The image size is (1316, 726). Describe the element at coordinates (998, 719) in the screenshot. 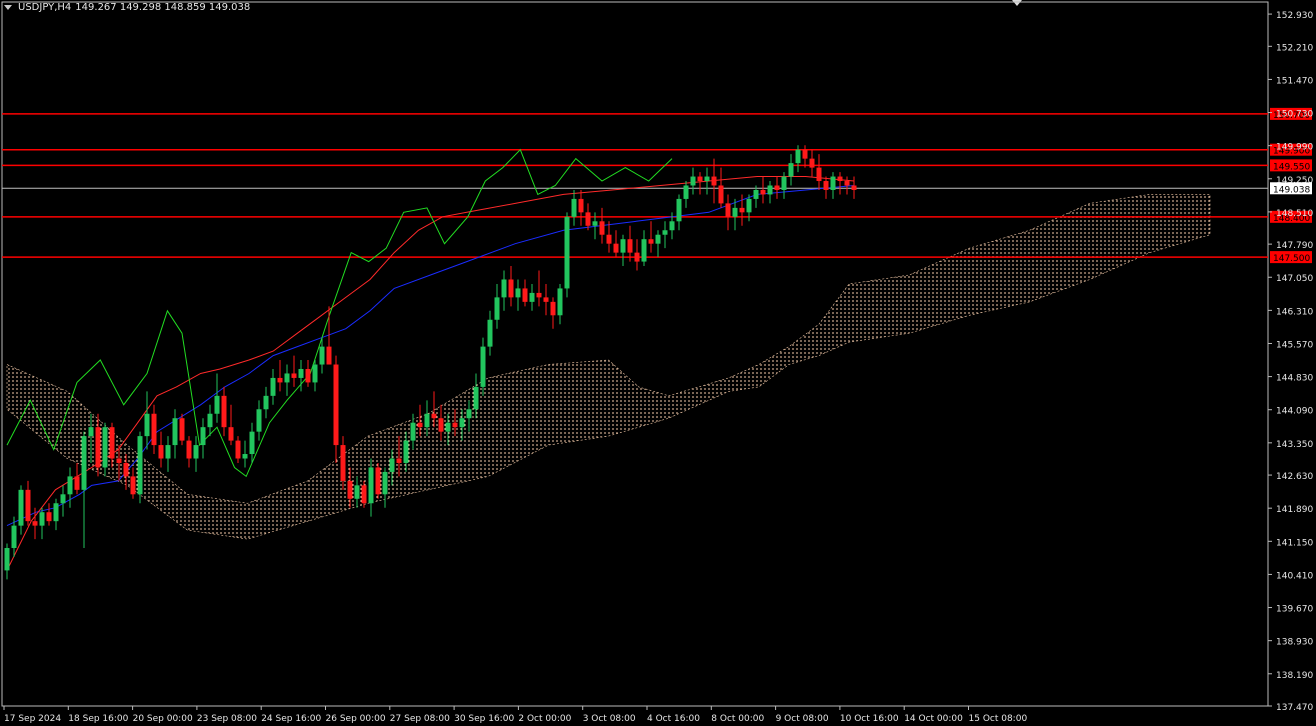

I see `x-tick-label: 15 Oct 08:00` at that location.